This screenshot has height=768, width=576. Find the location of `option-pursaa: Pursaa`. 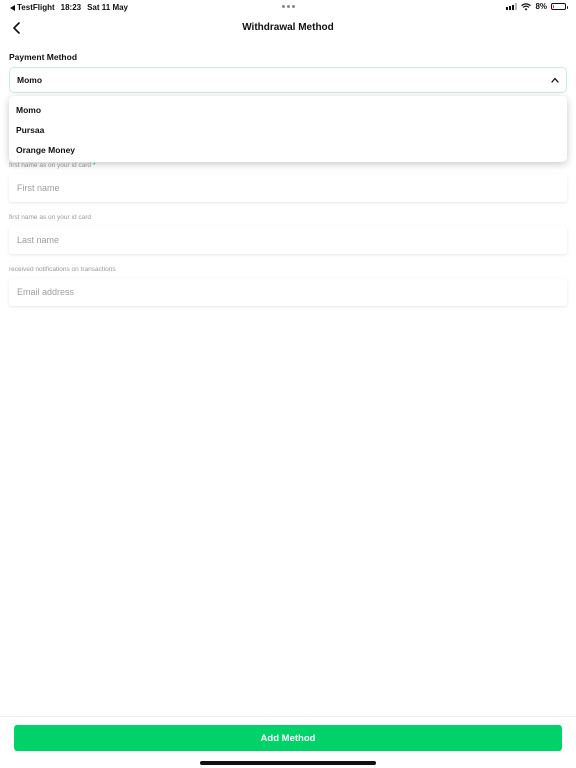

option-pursaa: Pursaa is located at coordinates (288, 130).